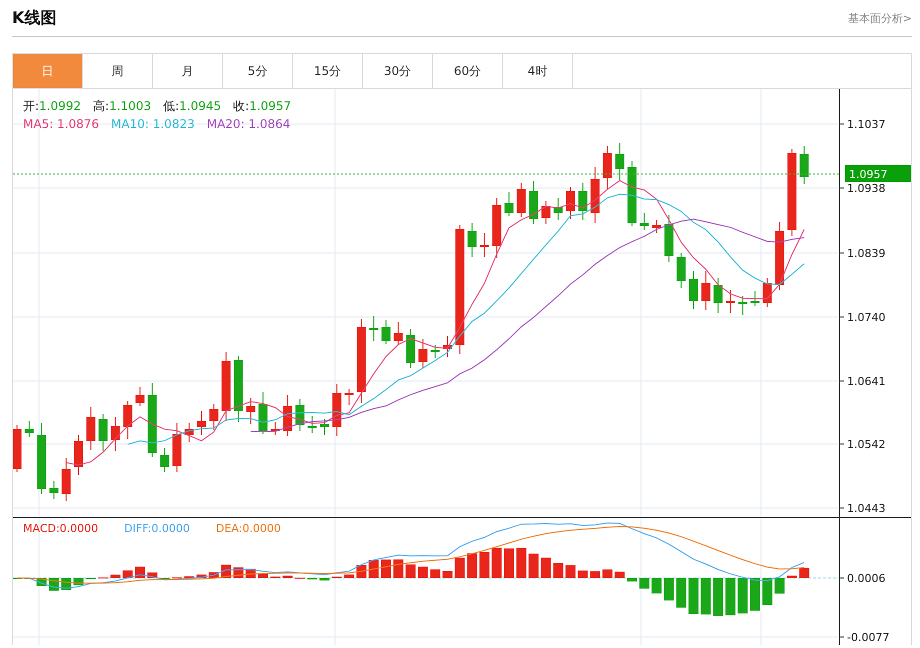 This screenshot has width=920, height=648. What do you see at coordinates (868, 174) in the screenshot?
I see `current-price-label: 1.0957` at bounding box center [868, 174].